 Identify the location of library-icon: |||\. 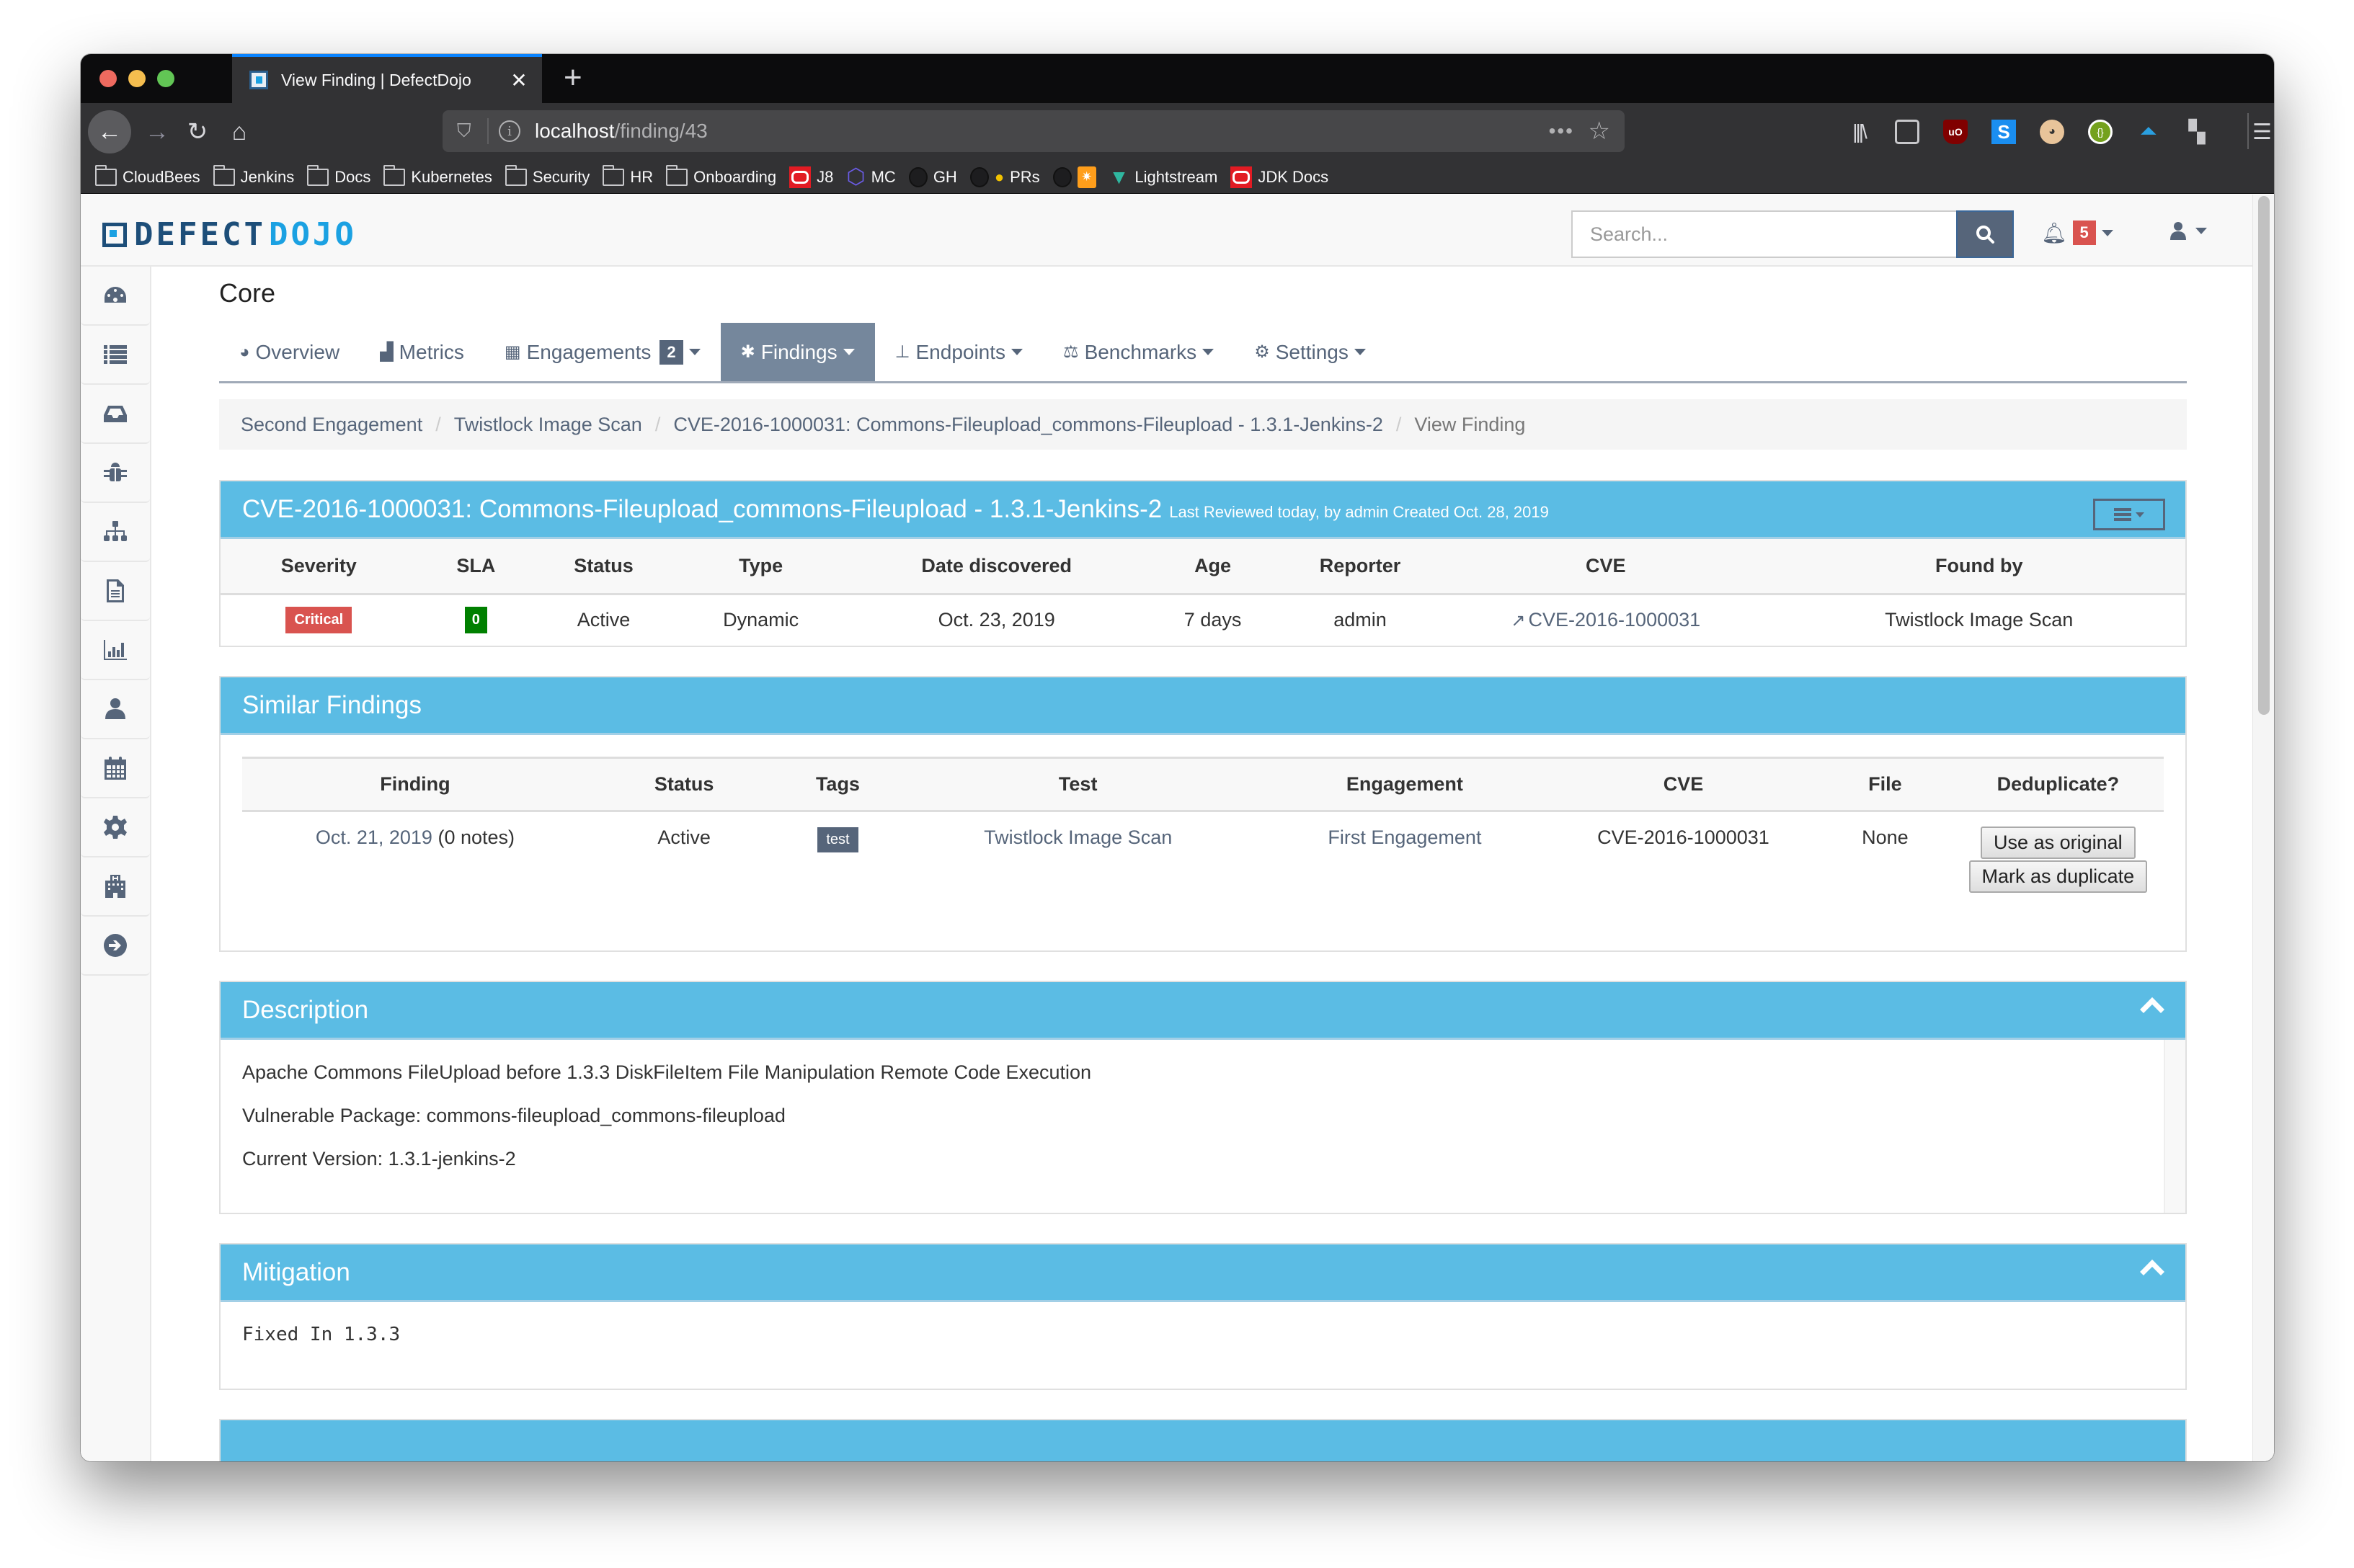
(1859, 132).